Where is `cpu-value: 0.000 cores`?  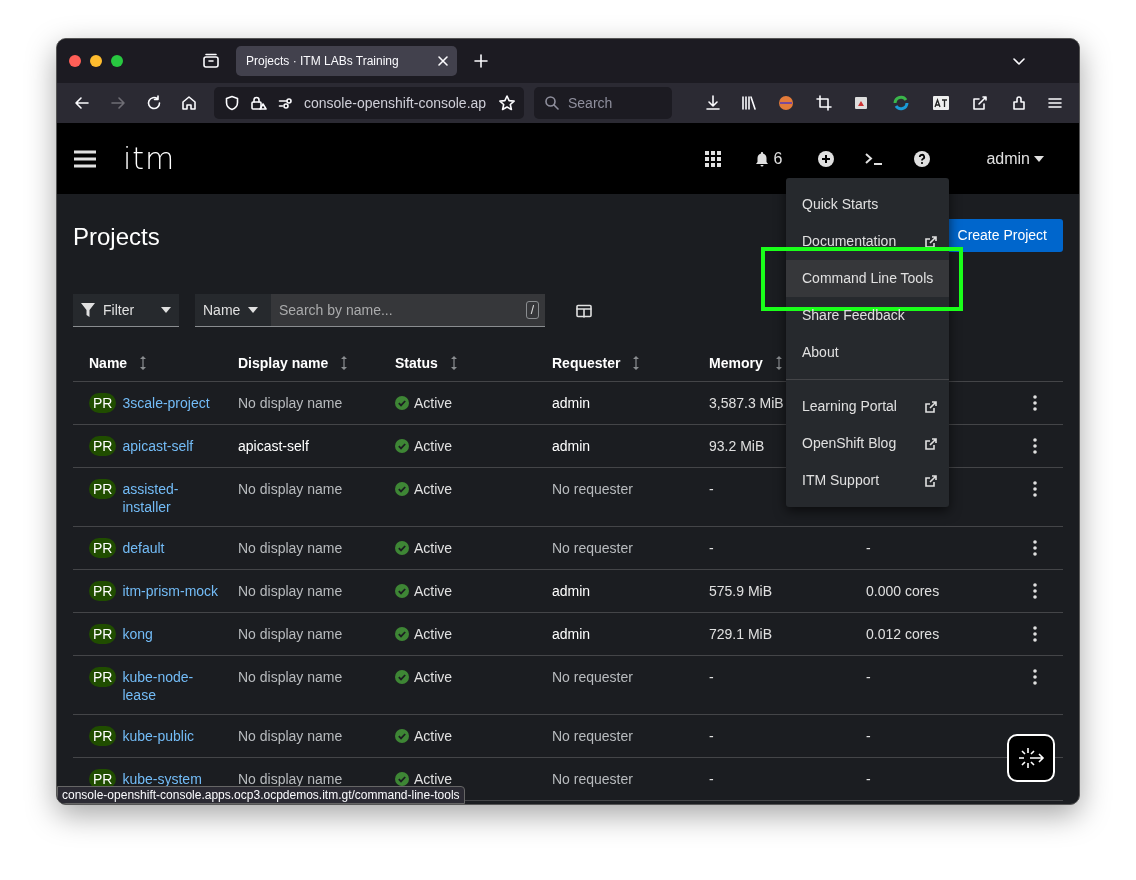 cpu-value: 0.000 cores is located at coordinates (903, 591).